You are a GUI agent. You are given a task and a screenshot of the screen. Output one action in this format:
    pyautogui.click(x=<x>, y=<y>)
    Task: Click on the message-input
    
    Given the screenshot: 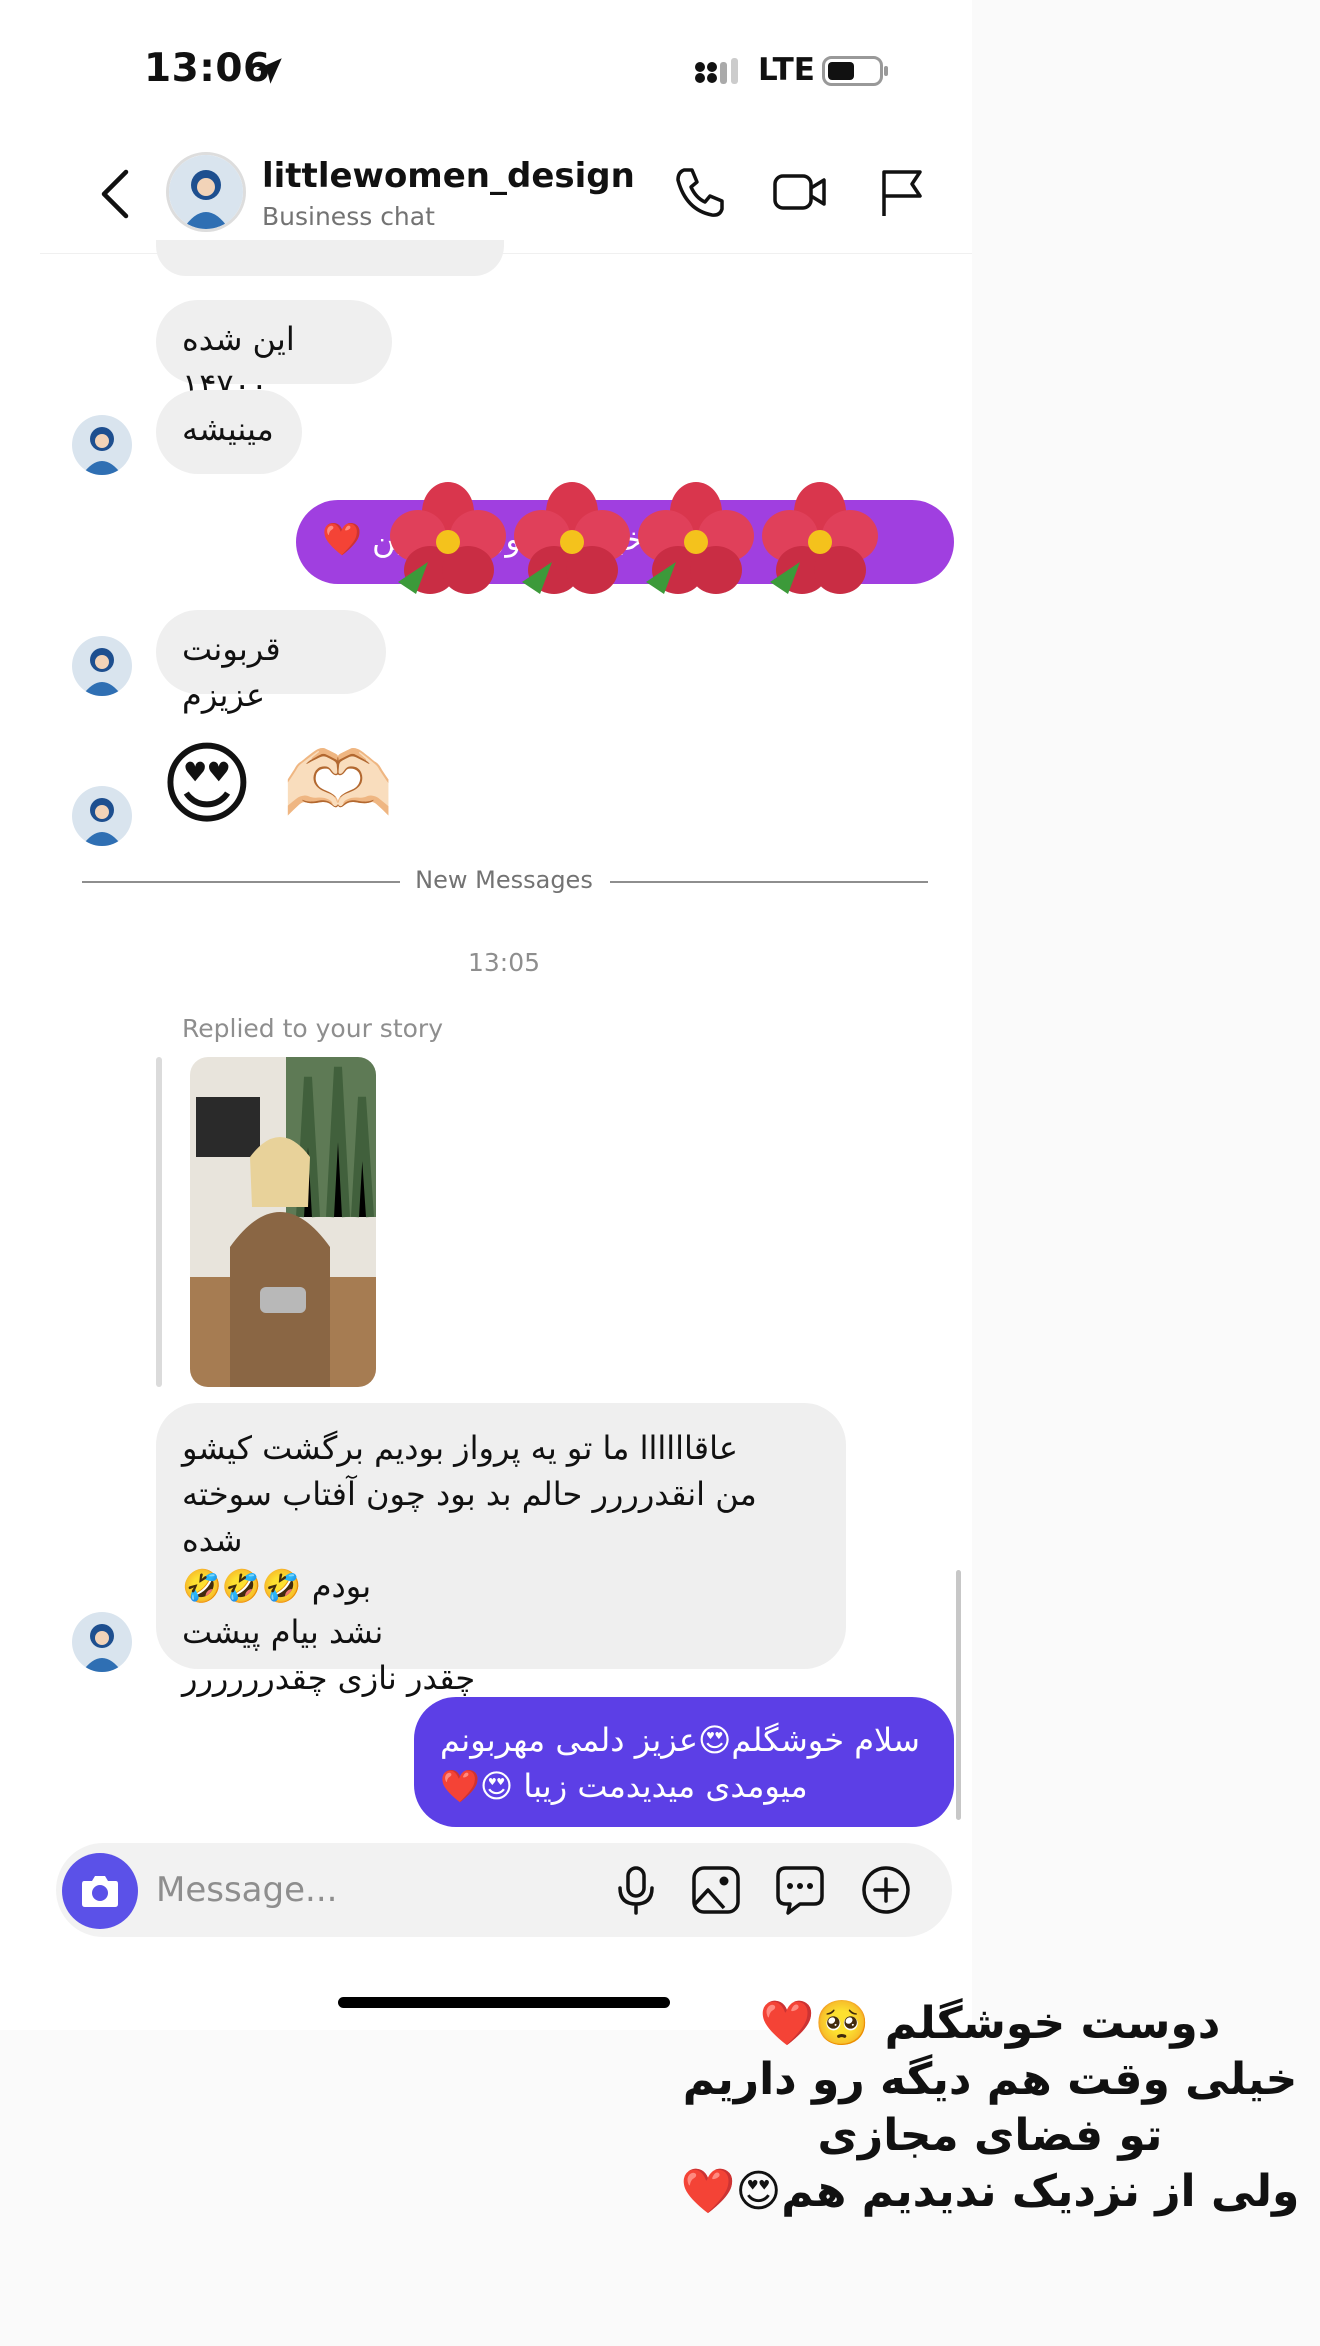 What is the action you would take?
    pyautogui.click(x=366, y=1890)
    